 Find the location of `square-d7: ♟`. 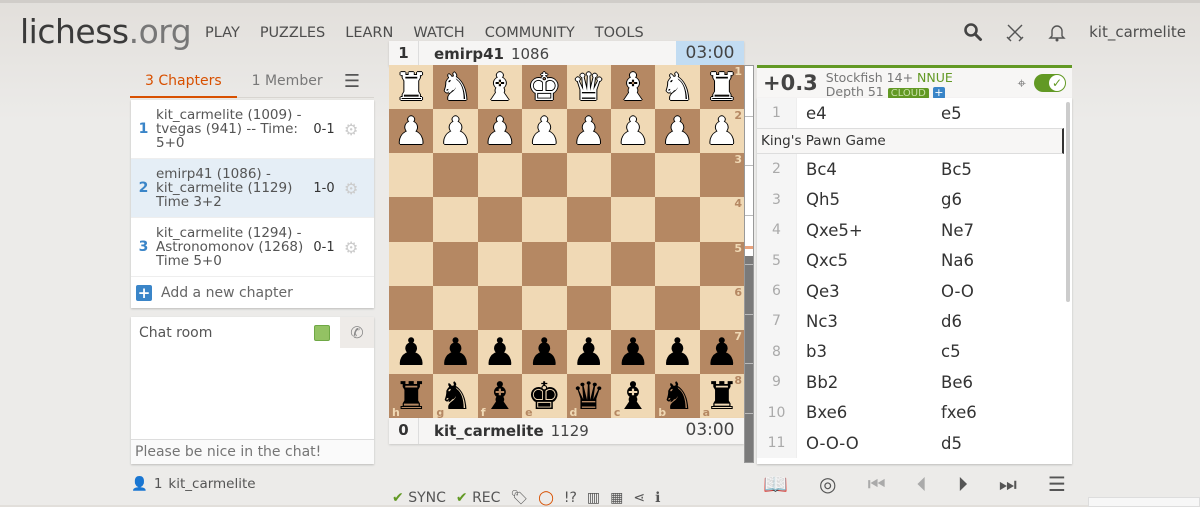

square-d7: ♟ is located at coordinates (588, 351).